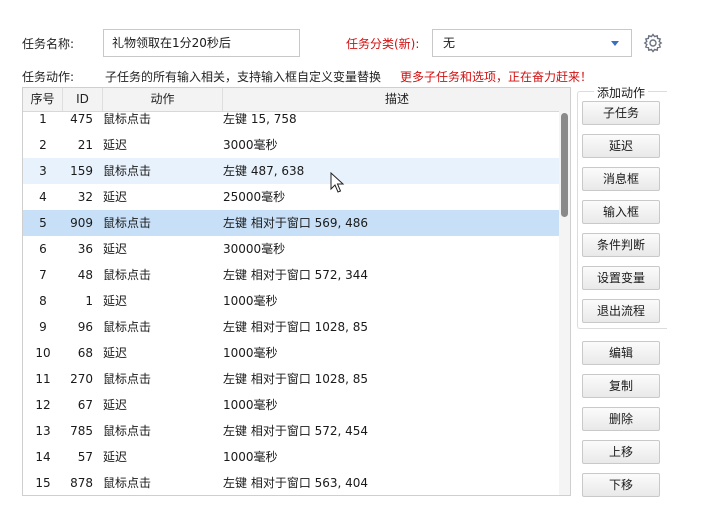 The height and width of the screenshot is (524, 720). Describe the element at coordinates (43, 327) in the screenshot. I see `row-number: 9` at that location.